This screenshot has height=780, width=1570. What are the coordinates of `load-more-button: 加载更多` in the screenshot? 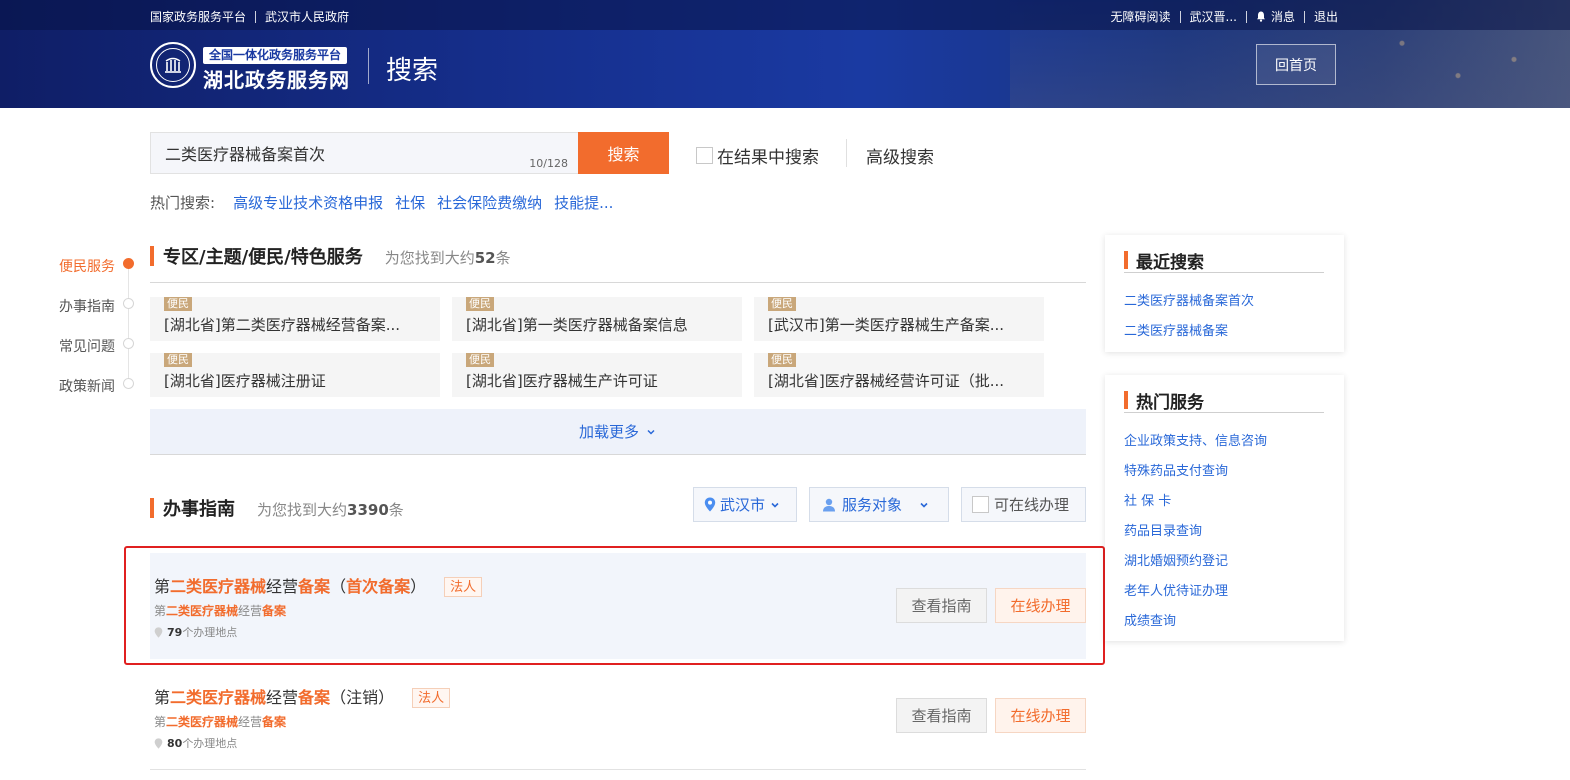 It's located at (618, 432).